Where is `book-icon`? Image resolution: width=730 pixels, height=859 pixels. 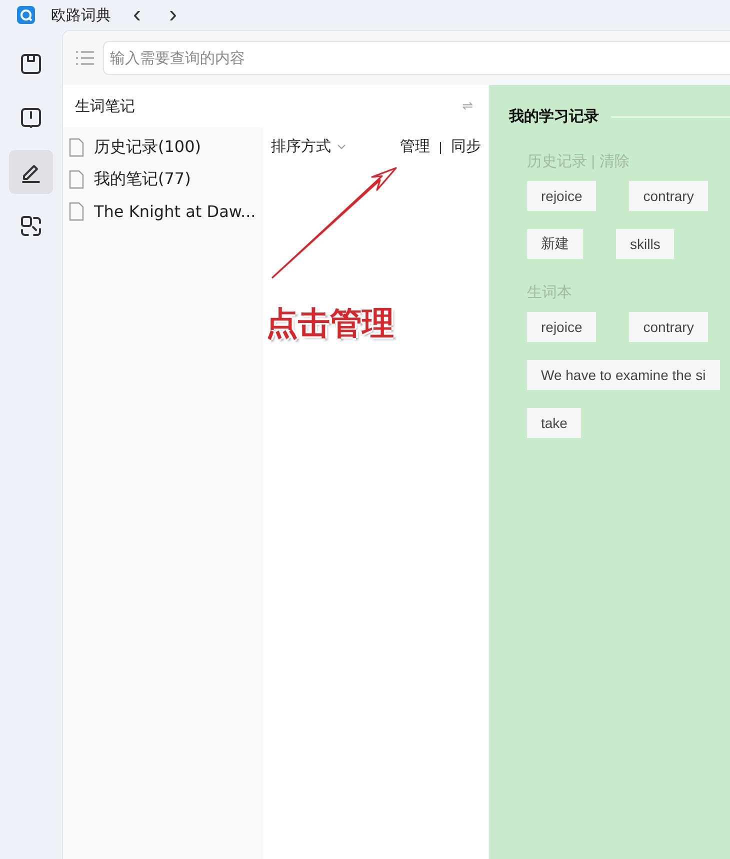 book-icon is located at coordinates (31, 118).